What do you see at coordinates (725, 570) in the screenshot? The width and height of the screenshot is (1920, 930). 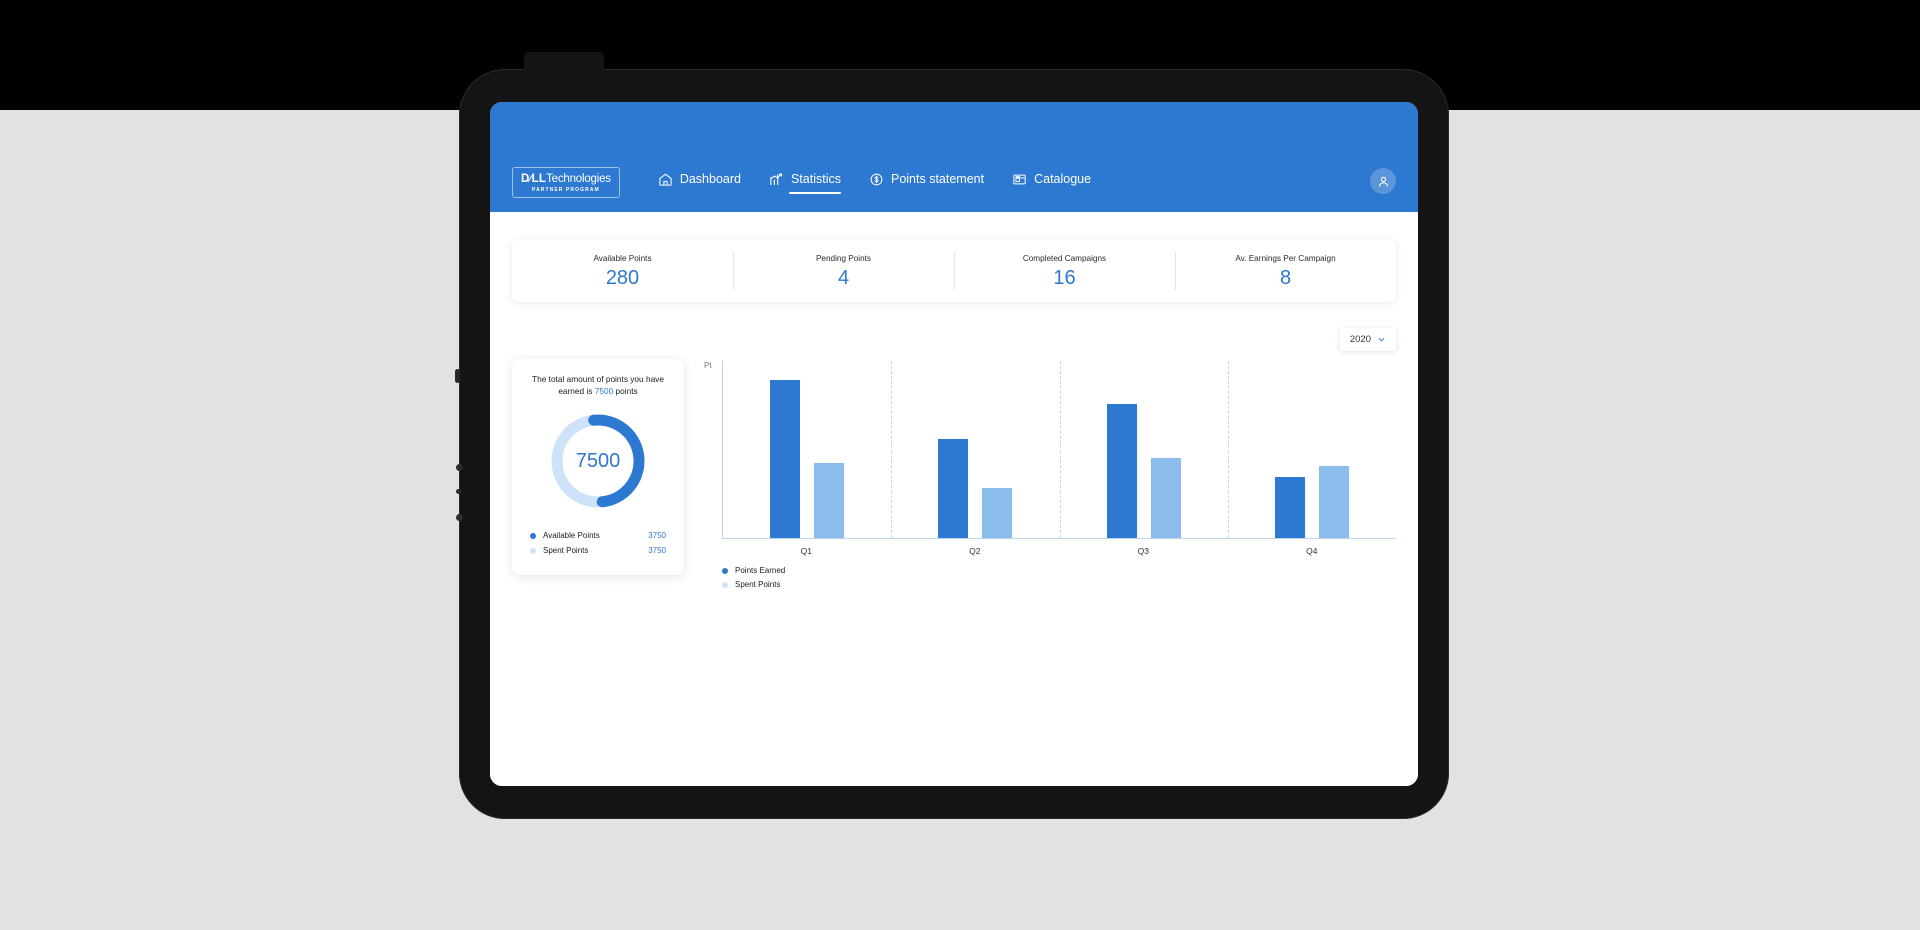 I see `legend-dot-points-earned` at bounding box center [725, 570].